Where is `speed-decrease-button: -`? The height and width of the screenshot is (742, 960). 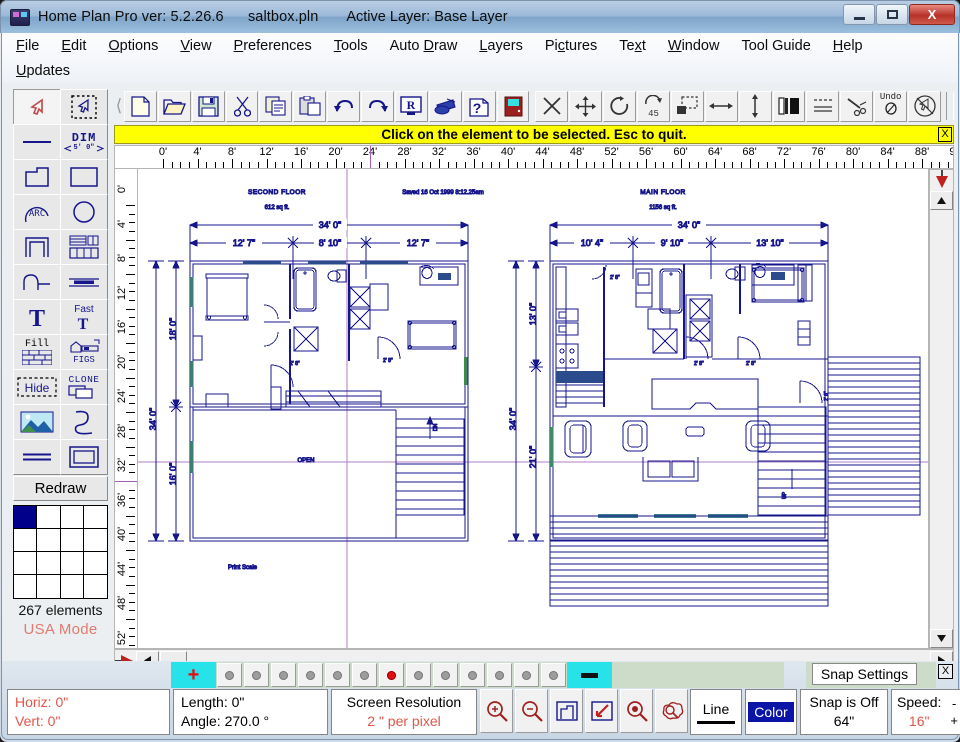 speed-decrease-button: - is located at coordinates (954, 703).